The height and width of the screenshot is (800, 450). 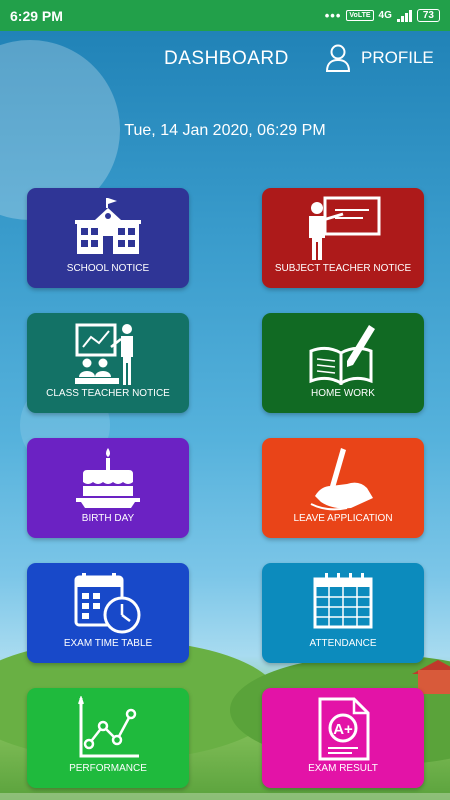 What do you see at coordinates (108, 727) in the screenshot?
I see `line-graph-icon` at bounding box center [108, 727].